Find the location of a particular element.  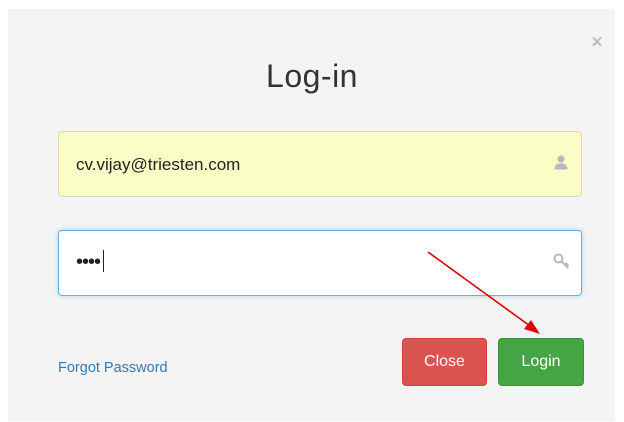

email-value: cv.vijay@triesten.com is located at coordinates (158, 164).